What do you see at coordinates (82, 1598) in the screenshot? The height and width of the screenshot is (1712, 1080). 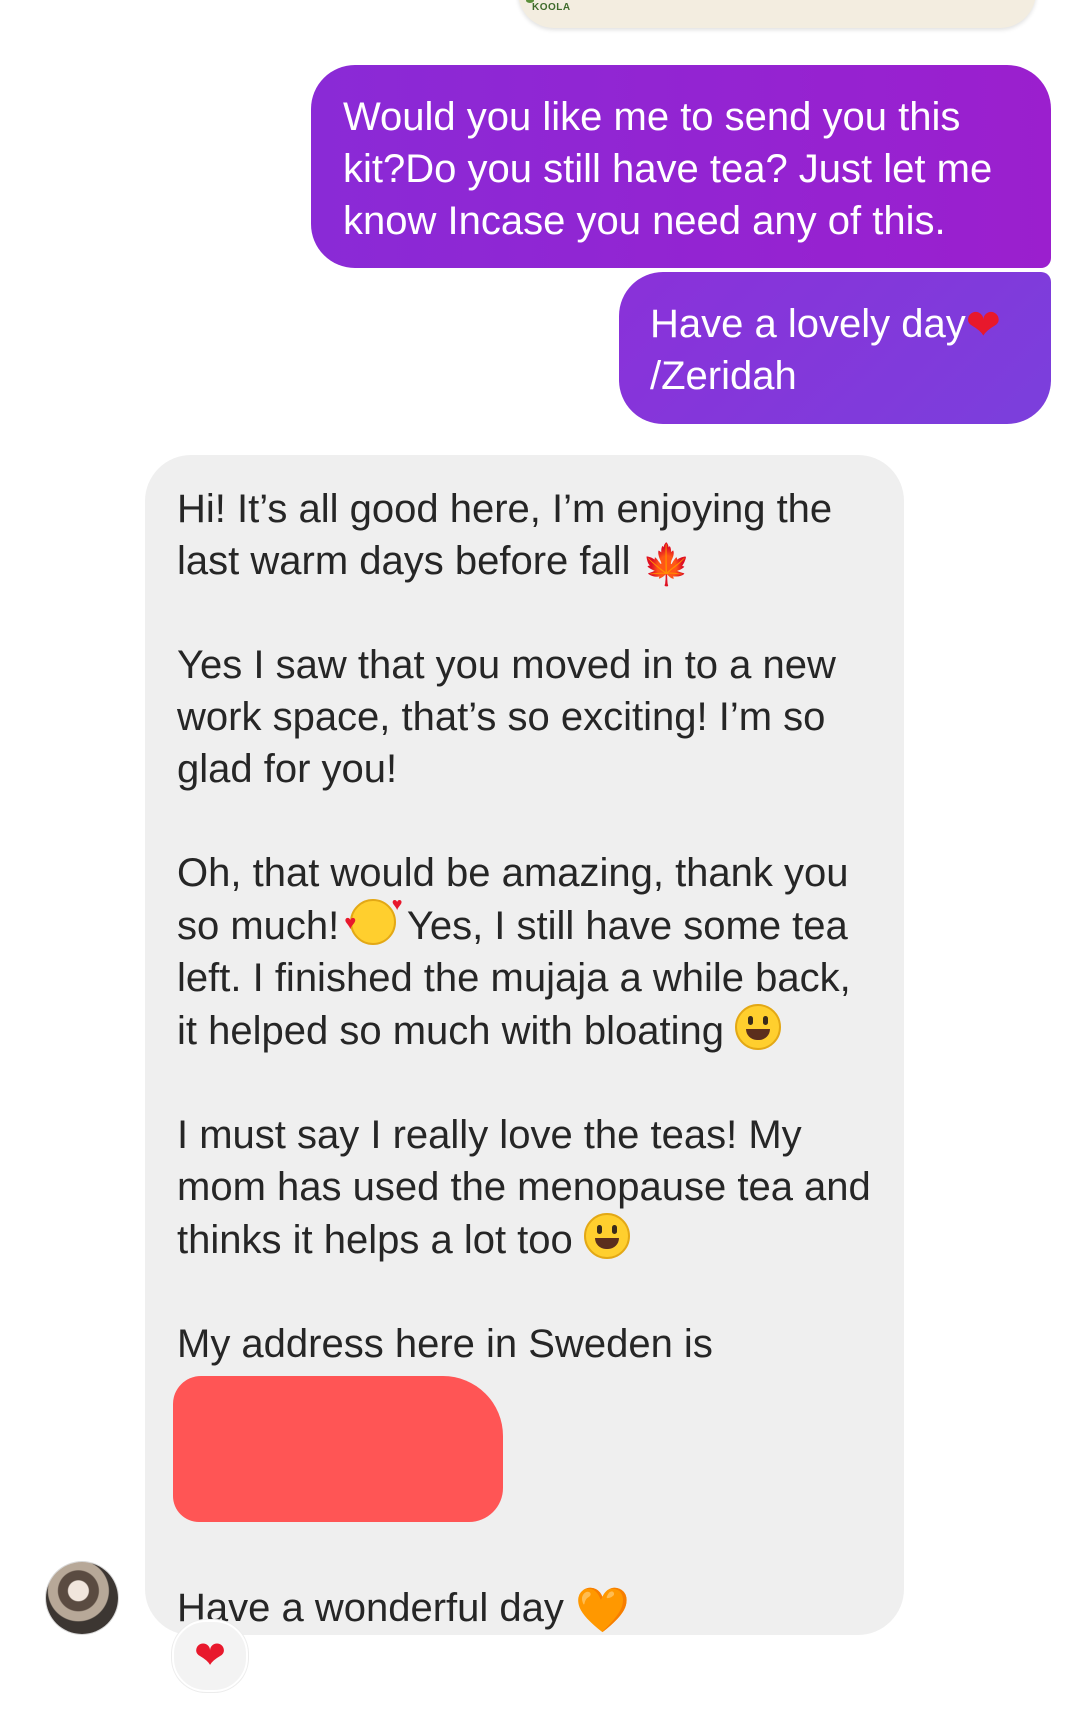 I see `avatar` at bounding box center [82, 1598].